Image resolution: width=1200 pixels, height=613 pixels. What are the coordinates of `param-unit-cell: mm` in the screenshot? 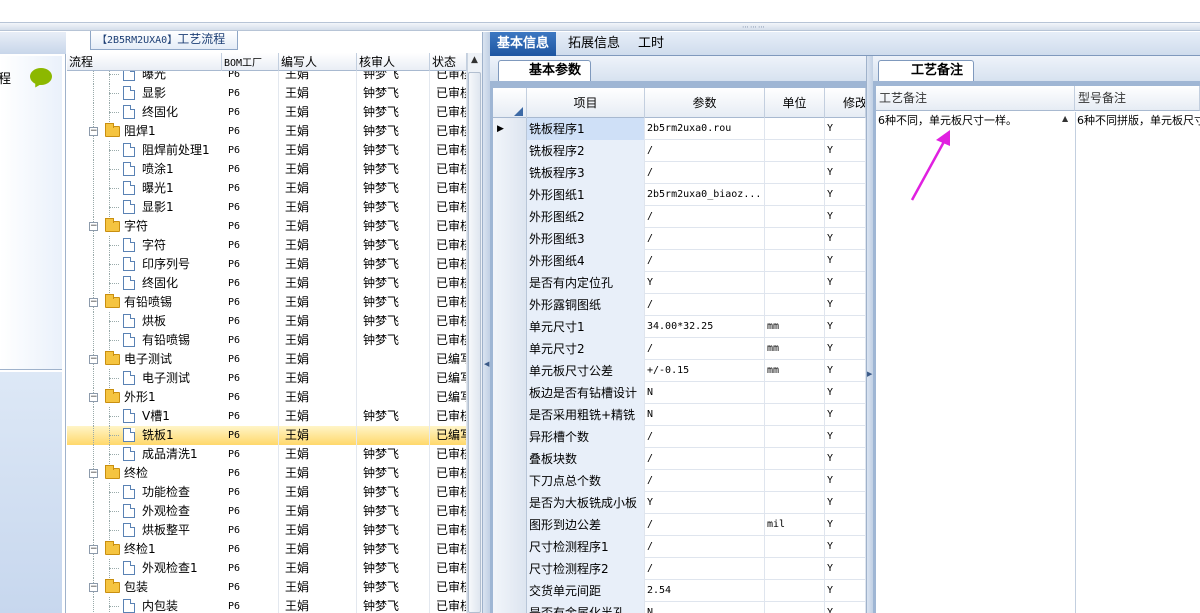 It's located at (795, 327).